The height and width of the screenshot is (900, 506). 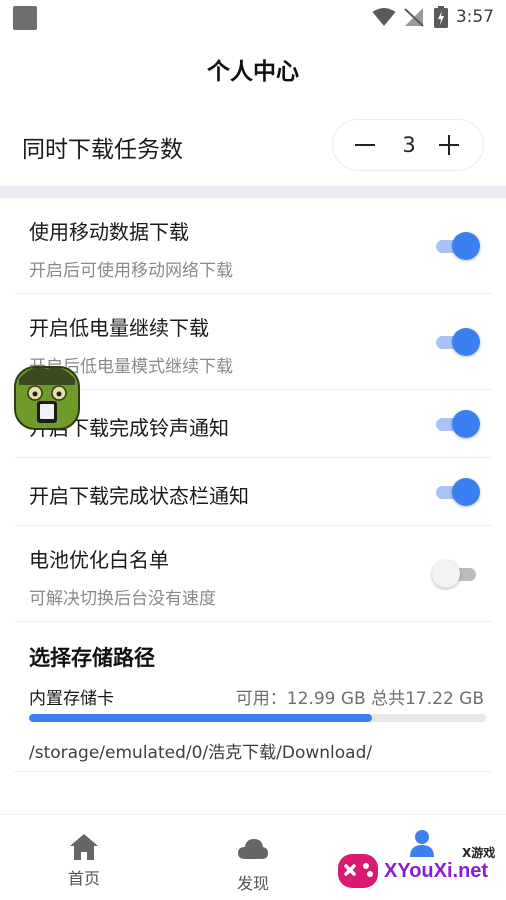 What do you see at coordinates (83, 878) in the screenshot?
I see `nav-label: 首页` at bounding box center [83, 878].